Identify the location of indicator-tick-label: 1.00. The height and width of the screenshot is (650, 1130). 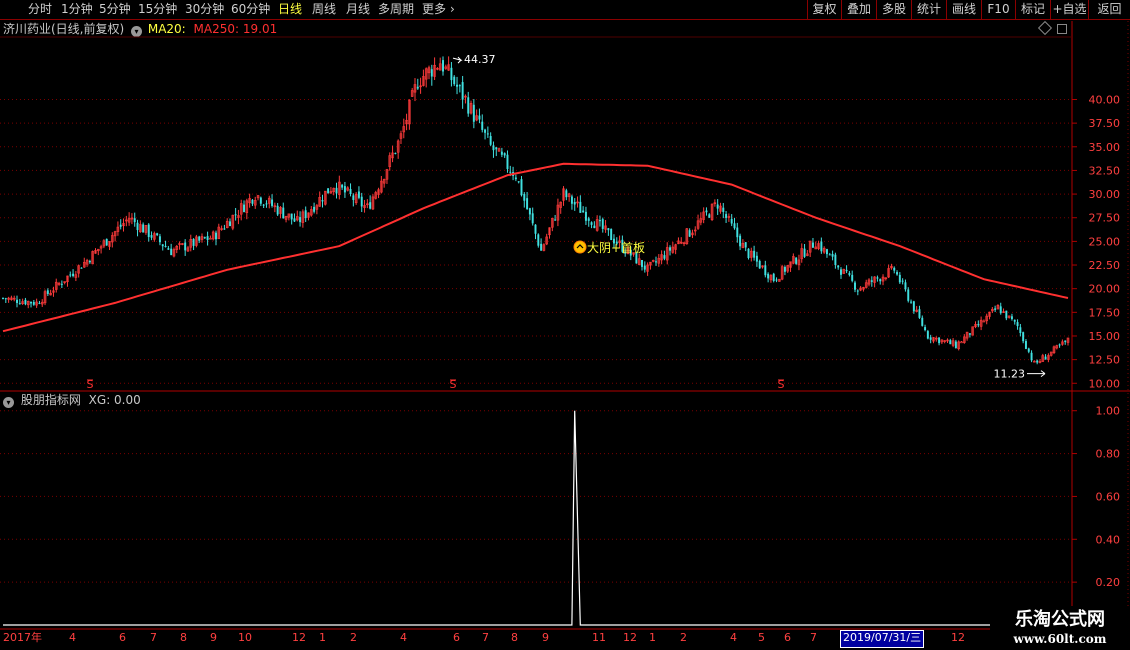
(1108, 411).